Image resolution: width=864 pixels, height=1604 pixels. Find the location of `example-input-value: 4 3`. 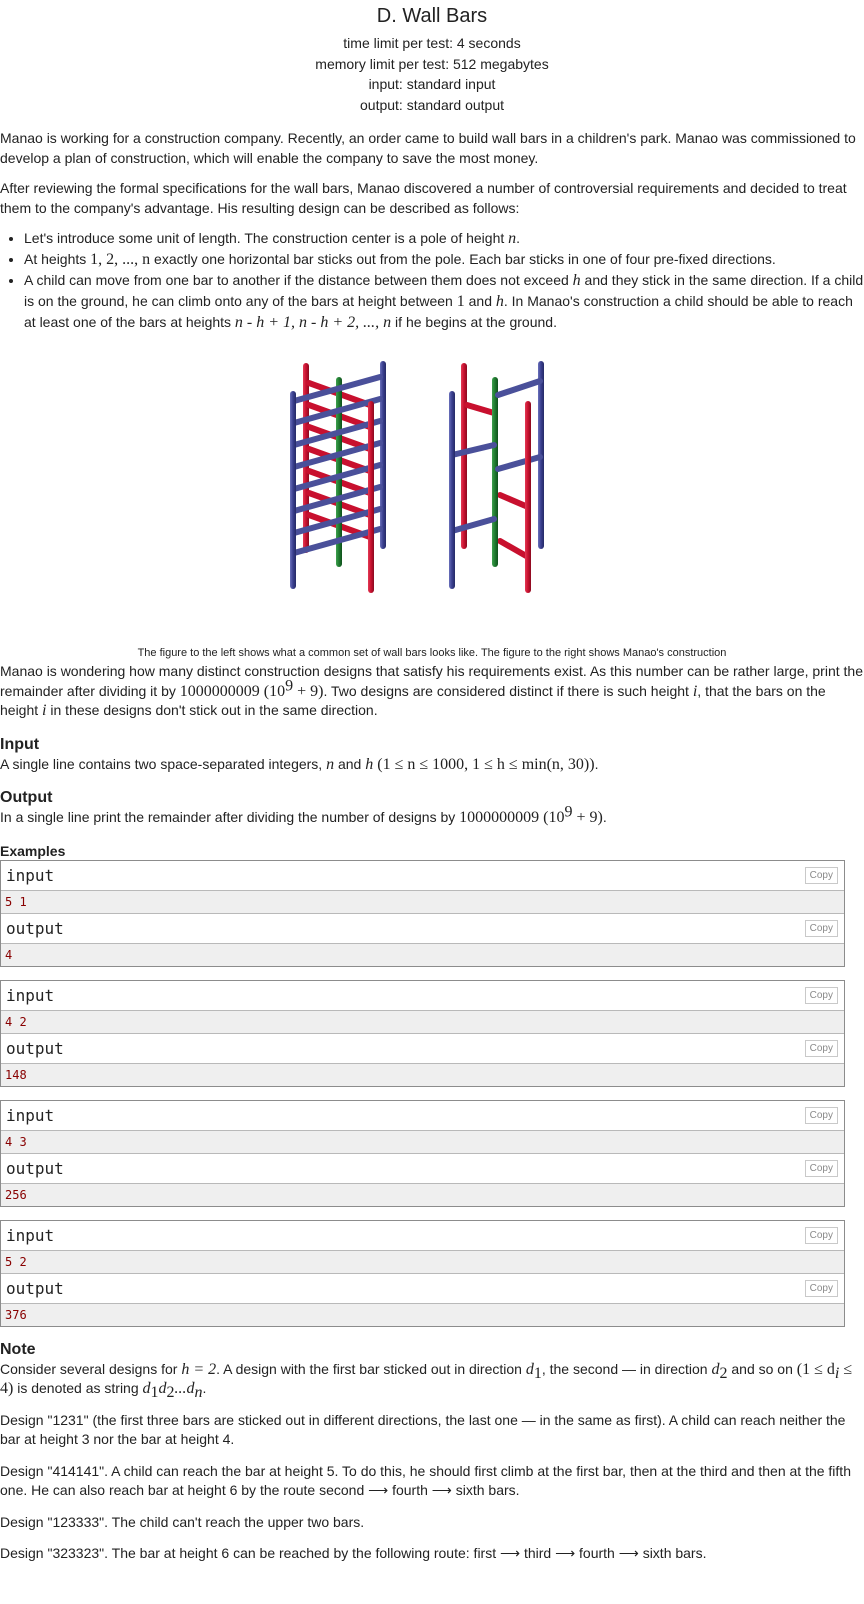

example-input-value: 4 3 is located at coordinates (422, 1142).